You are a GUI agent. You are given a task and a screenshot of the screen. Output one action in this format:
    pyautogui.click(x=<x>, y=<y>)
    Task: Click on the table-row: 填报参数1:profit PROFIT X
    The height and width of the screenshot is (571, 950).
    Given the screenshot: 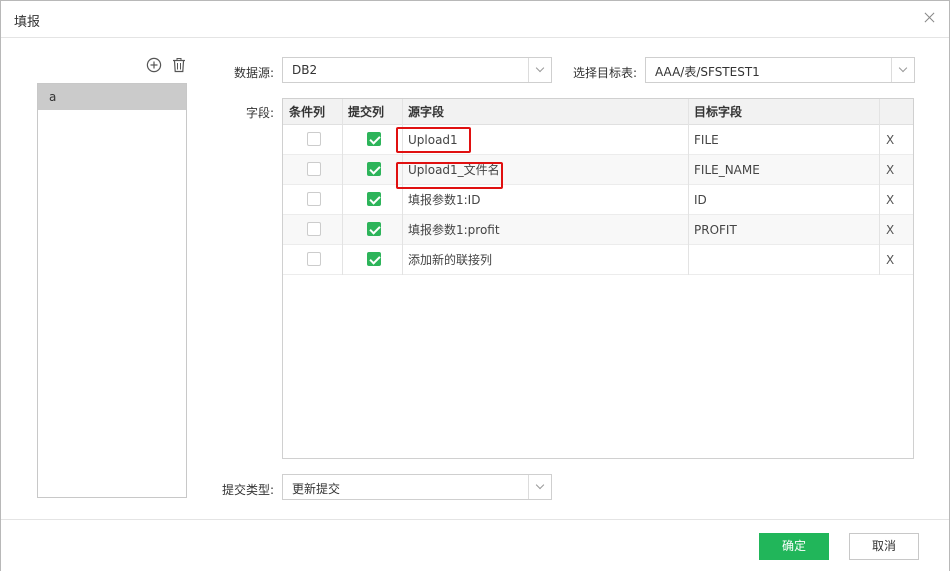 What is the action you would take?
    pyautogui.click(x=598, y=230)
    